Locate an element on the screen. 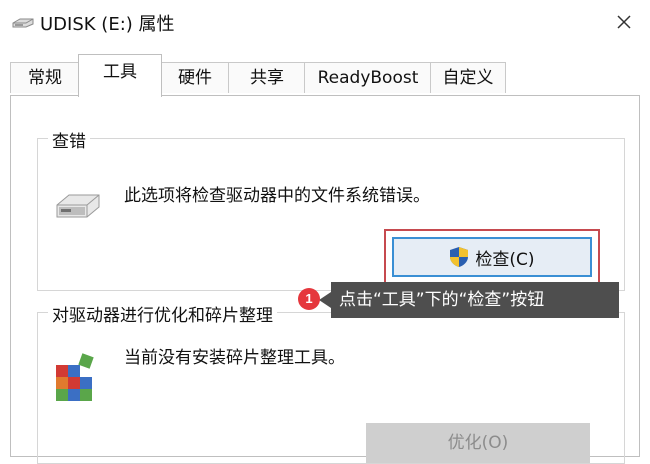 This screenshot has height=464, width=650. optimize-description: 当前没有安装碎片整理工具。 is located at coordinates (234, 358).